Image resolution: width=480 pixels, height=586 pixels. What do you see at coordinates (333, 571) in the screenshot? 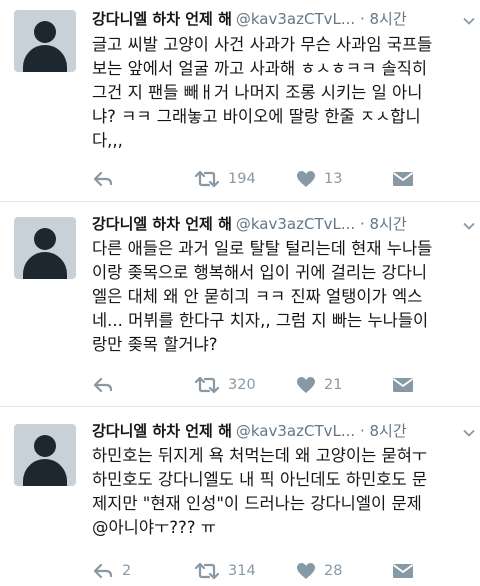
I see `like-count: 28` at bounding box center [333, 571].